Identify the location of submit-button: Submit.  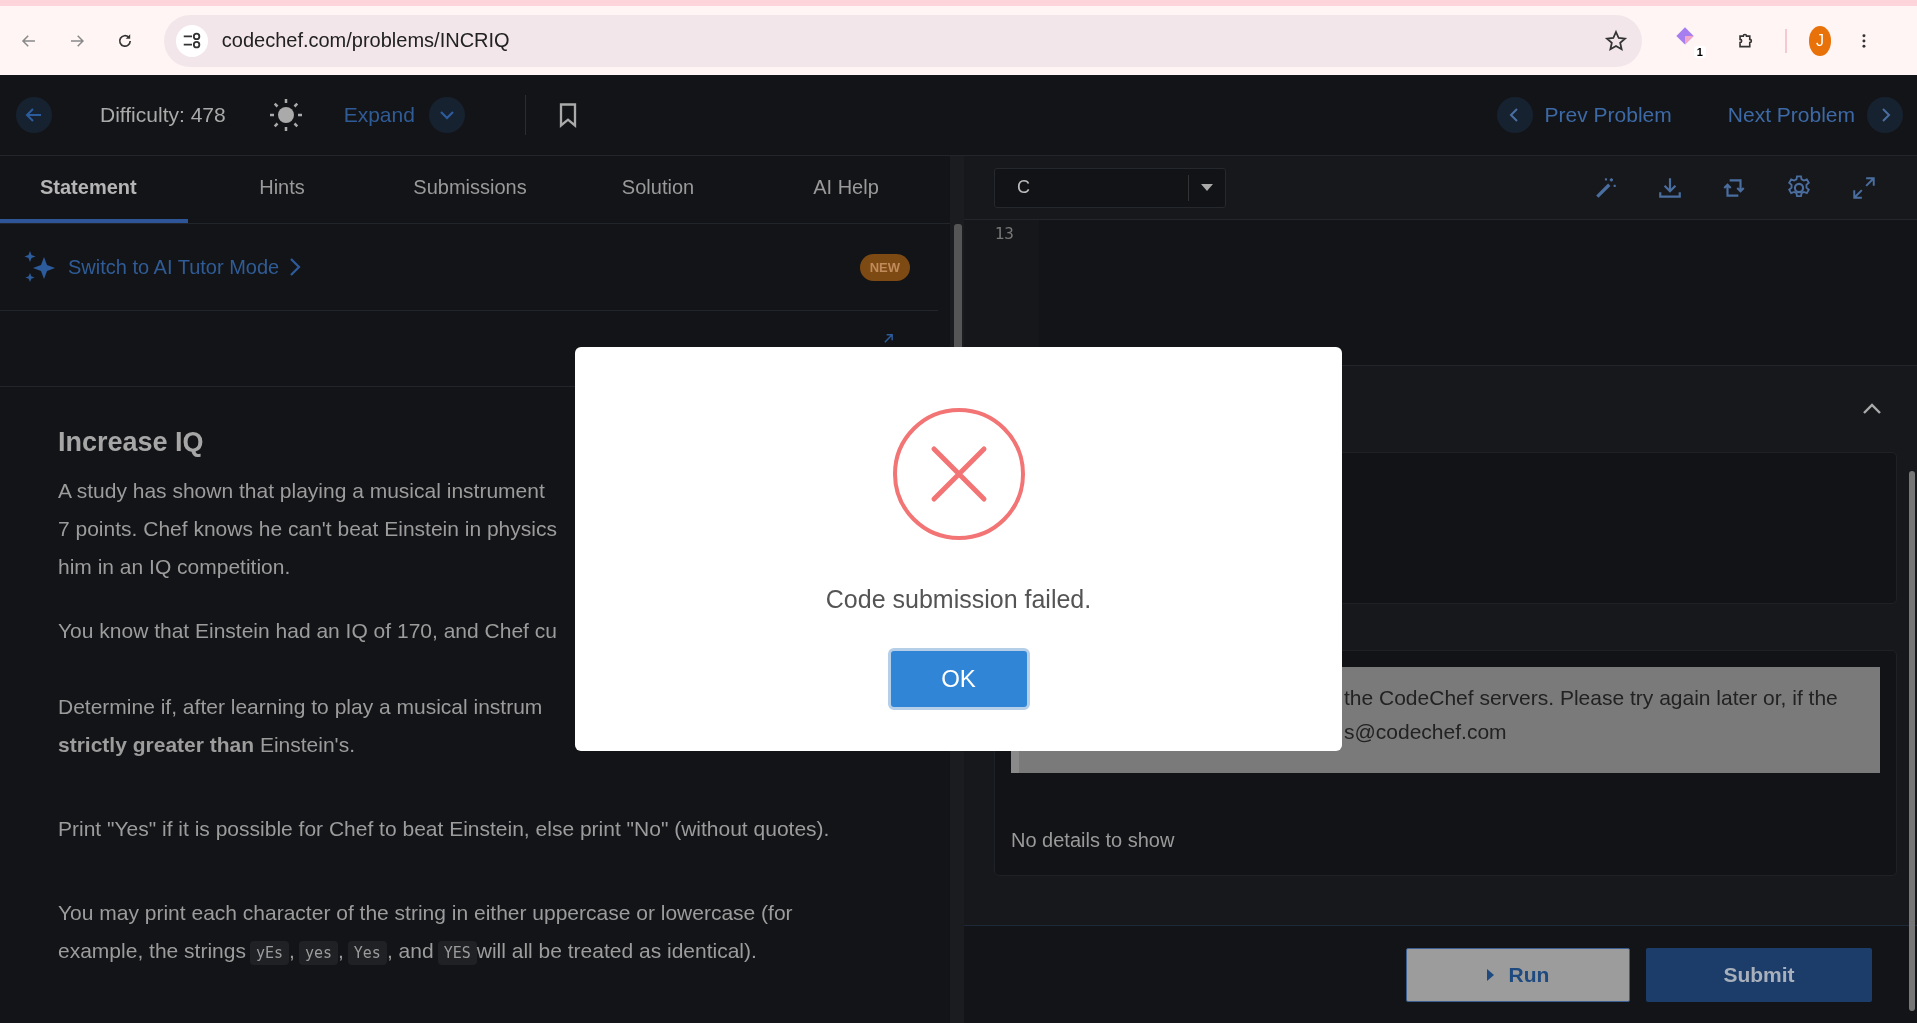
(1759, 974).